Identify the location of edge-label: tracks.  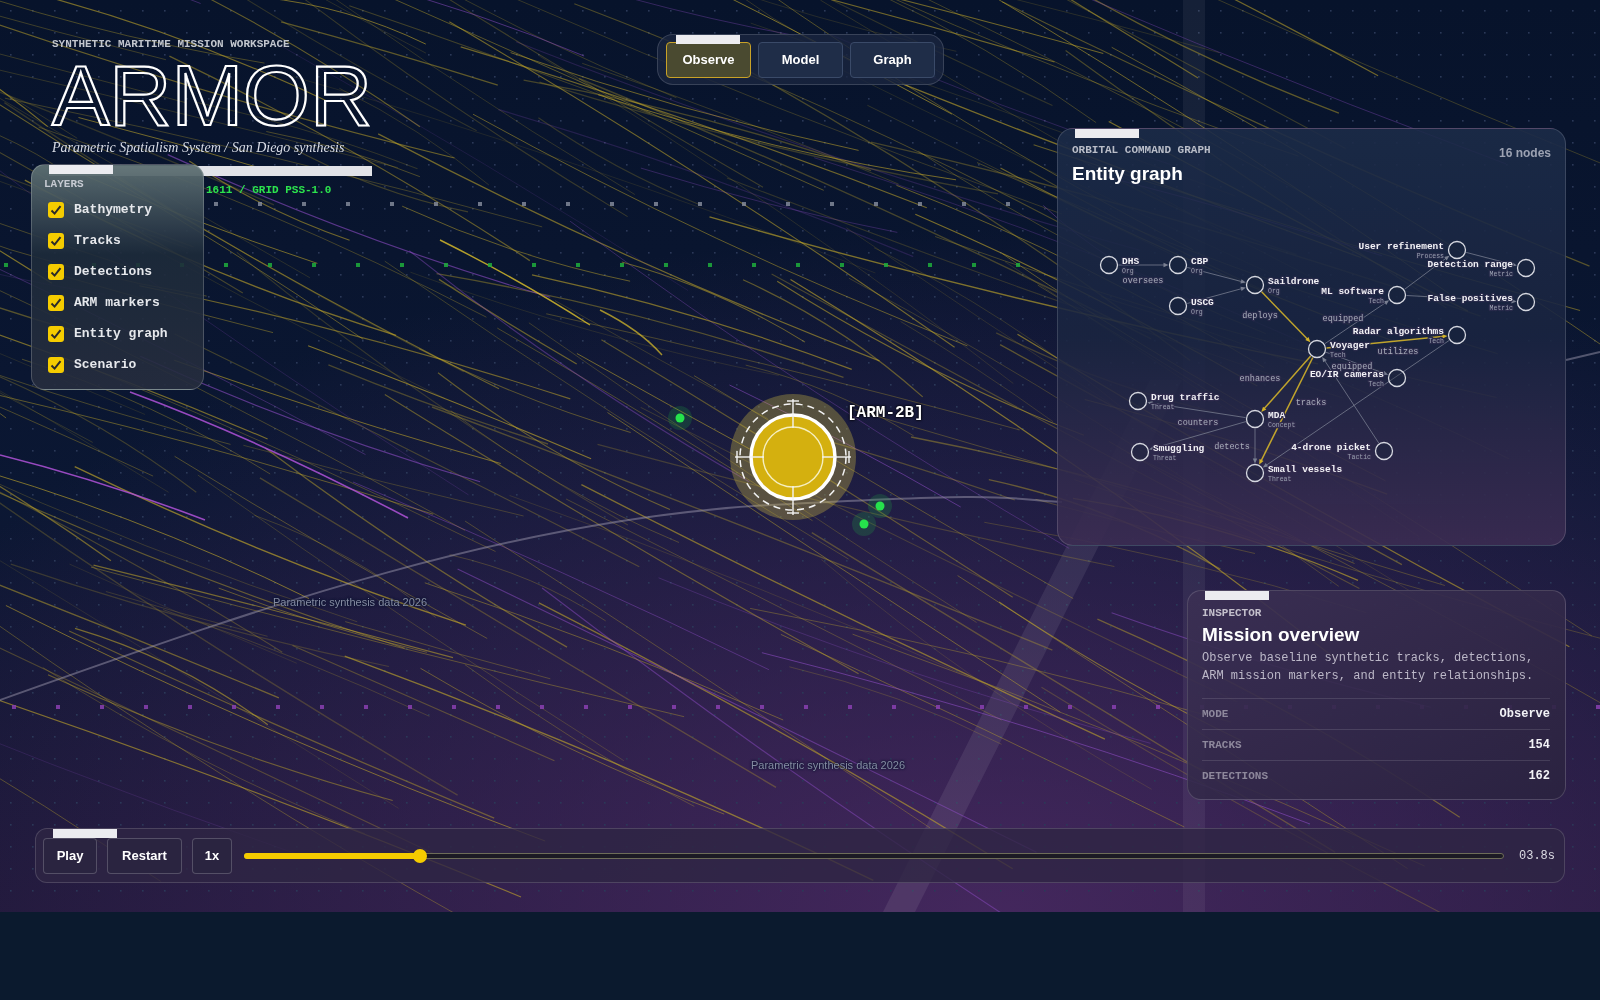
(1311, 403).